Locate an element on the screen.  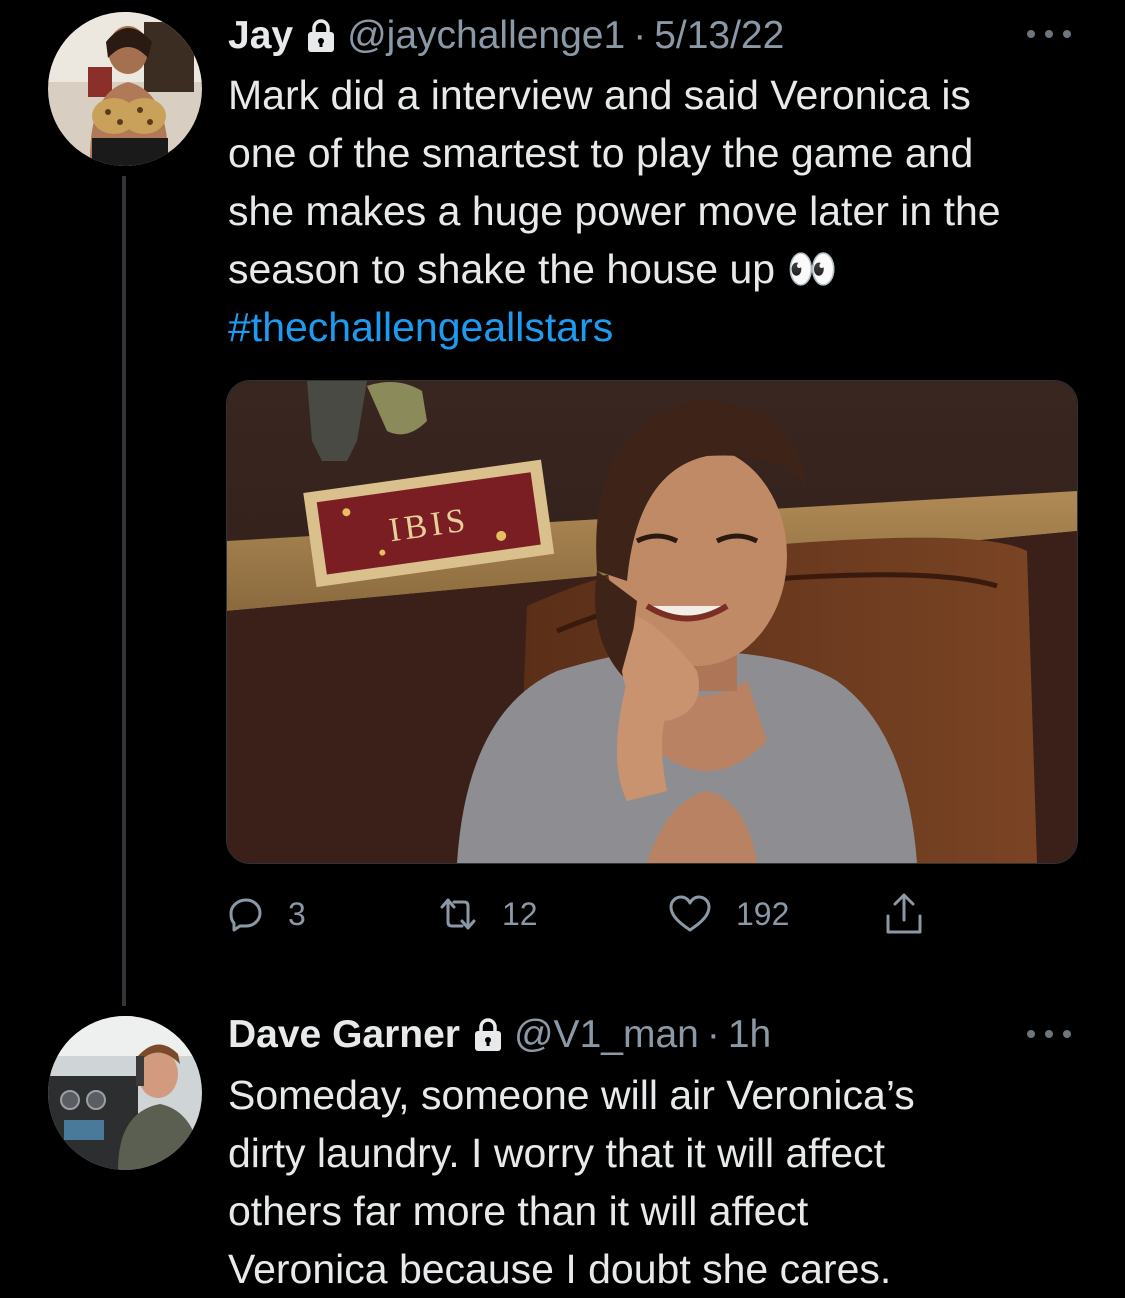
avatar-jay is located at coordinates (125, 89).